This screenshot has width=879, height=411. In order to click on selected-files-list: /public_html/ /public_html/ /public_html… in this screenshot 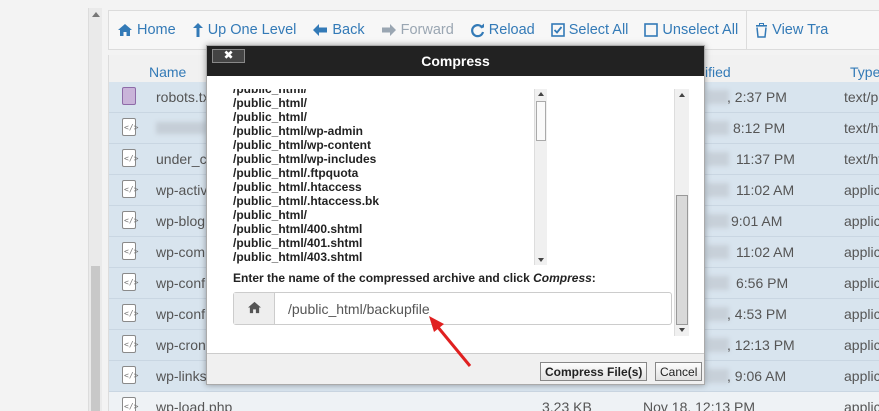, I will do `click(383, 177)`.